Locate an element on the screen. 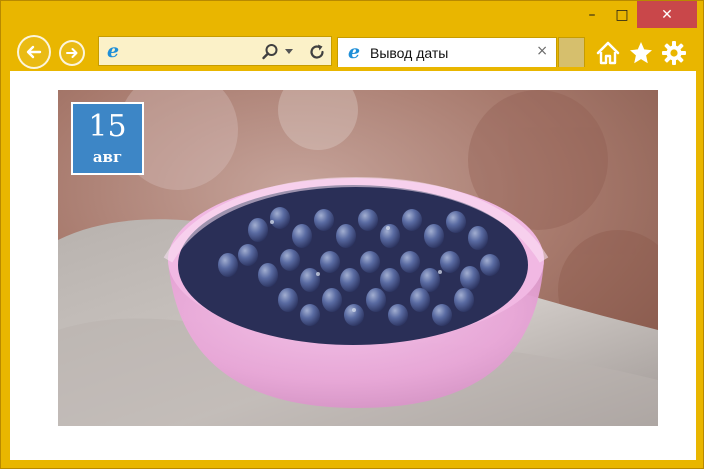 The width and height of the screenshot is (704, 469). close-window-button: ✕ is located at coordinates (667, 14).